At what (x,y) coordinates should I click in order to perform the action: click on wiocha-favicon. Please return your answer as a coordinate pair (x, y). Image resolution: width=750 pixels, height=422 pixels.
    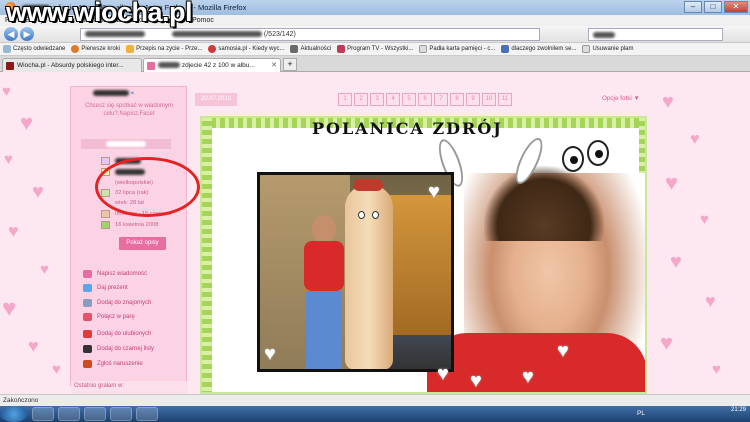
    Looking at the image, I should click on (10, 66).